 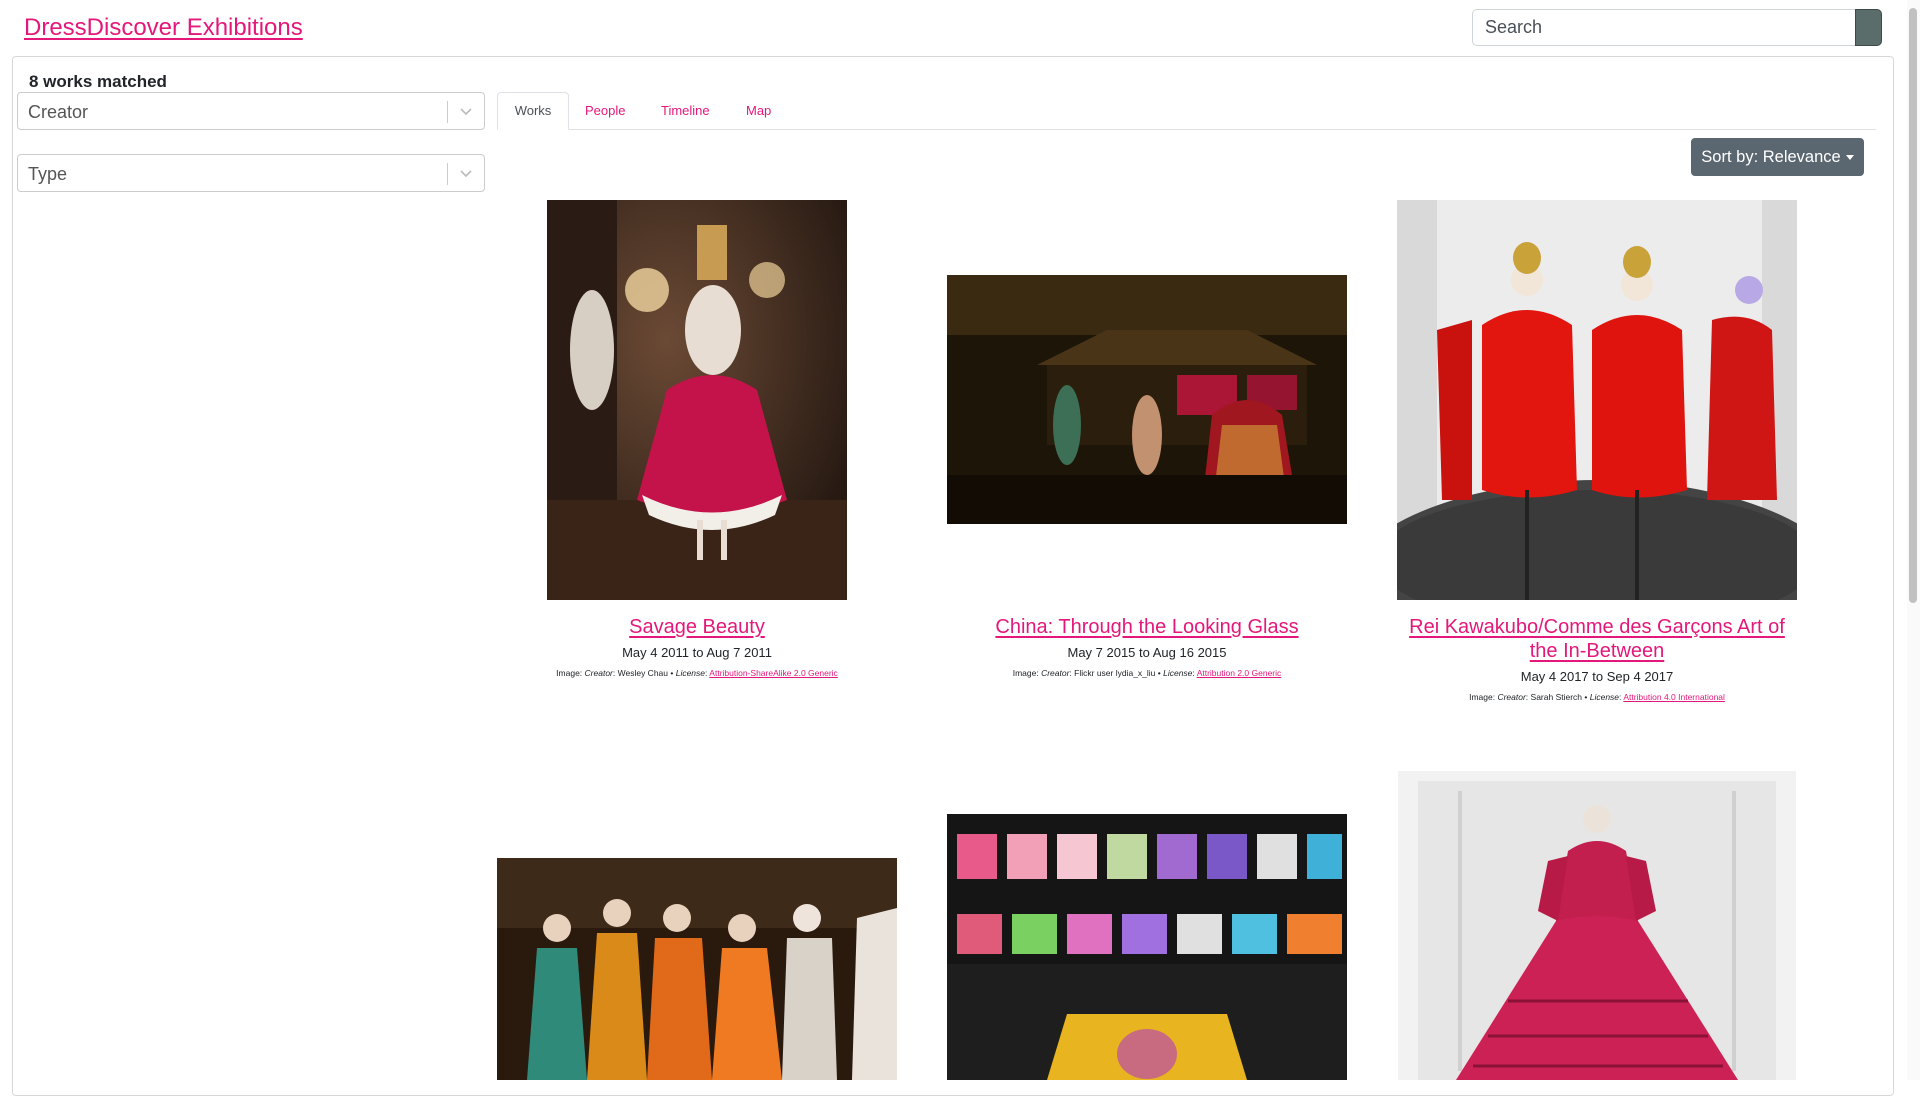 What do you see at coordinates (251, 111) in the screenshot?
I see `creator-filter-select: Creator` at bounding box center [251, 111].